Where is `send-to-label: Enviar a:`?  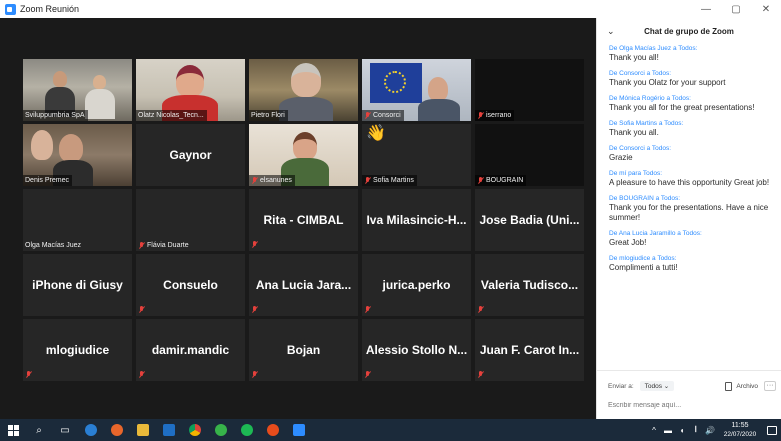
send-to-label: Enviar a: is located at coordinates (621, 386).